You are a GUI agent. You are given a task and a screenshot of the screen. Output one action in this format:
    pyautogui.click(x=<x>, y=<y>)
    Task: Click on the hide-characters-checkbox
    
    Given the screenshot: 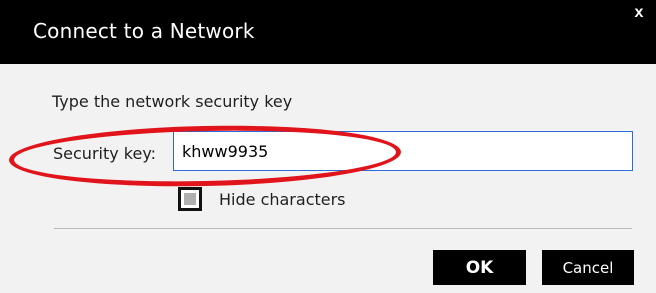 What is the action you would take?
    pyautogui.click(x=190, y=199)
    